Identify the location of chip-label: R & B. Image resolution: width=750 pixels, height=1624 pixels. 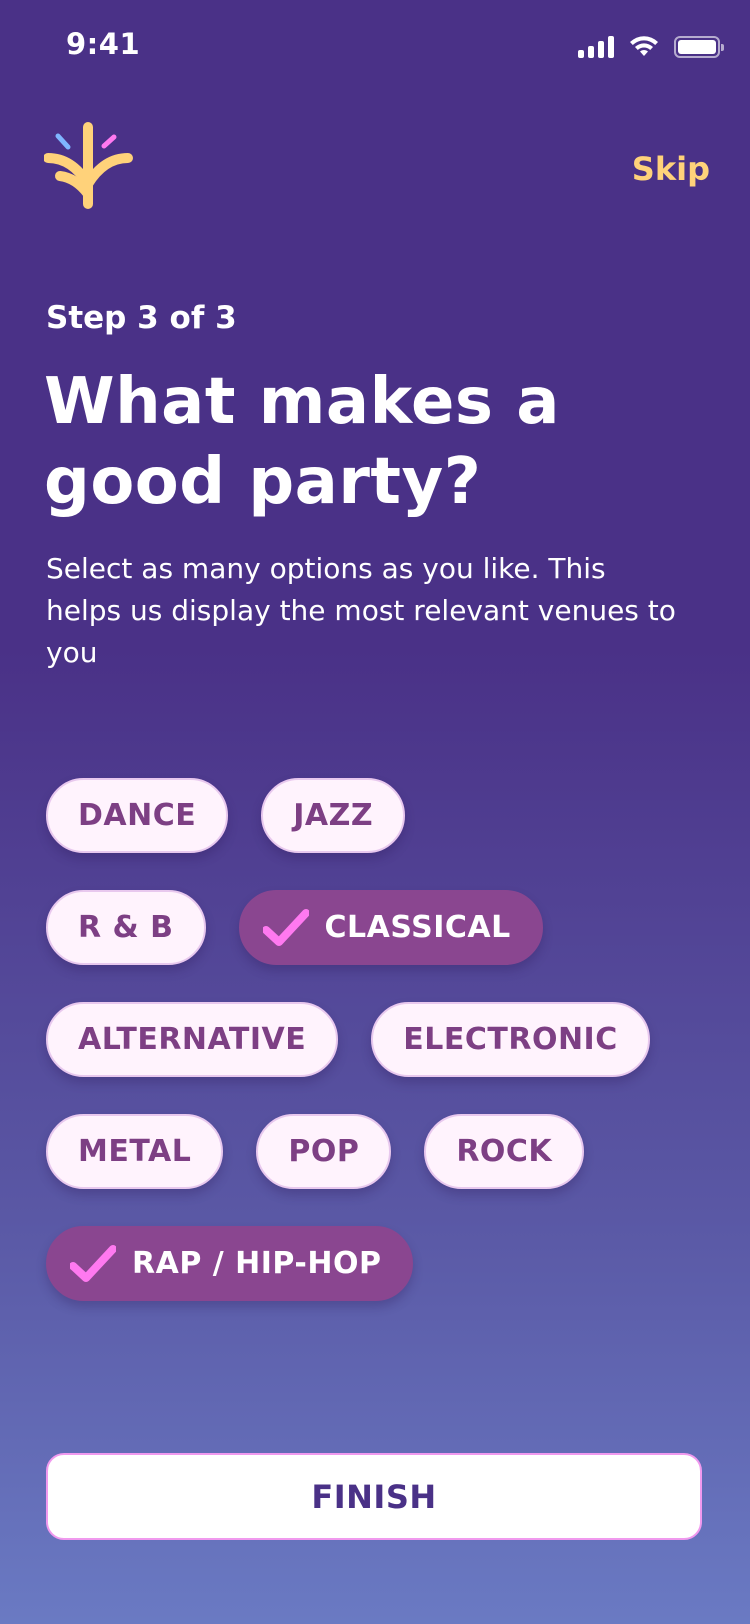
(126, 927).